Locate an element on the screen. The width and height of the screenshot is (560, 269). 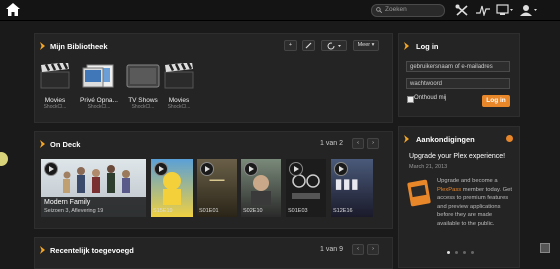
search-input: Zoeken is located at coordinates (396, 9).